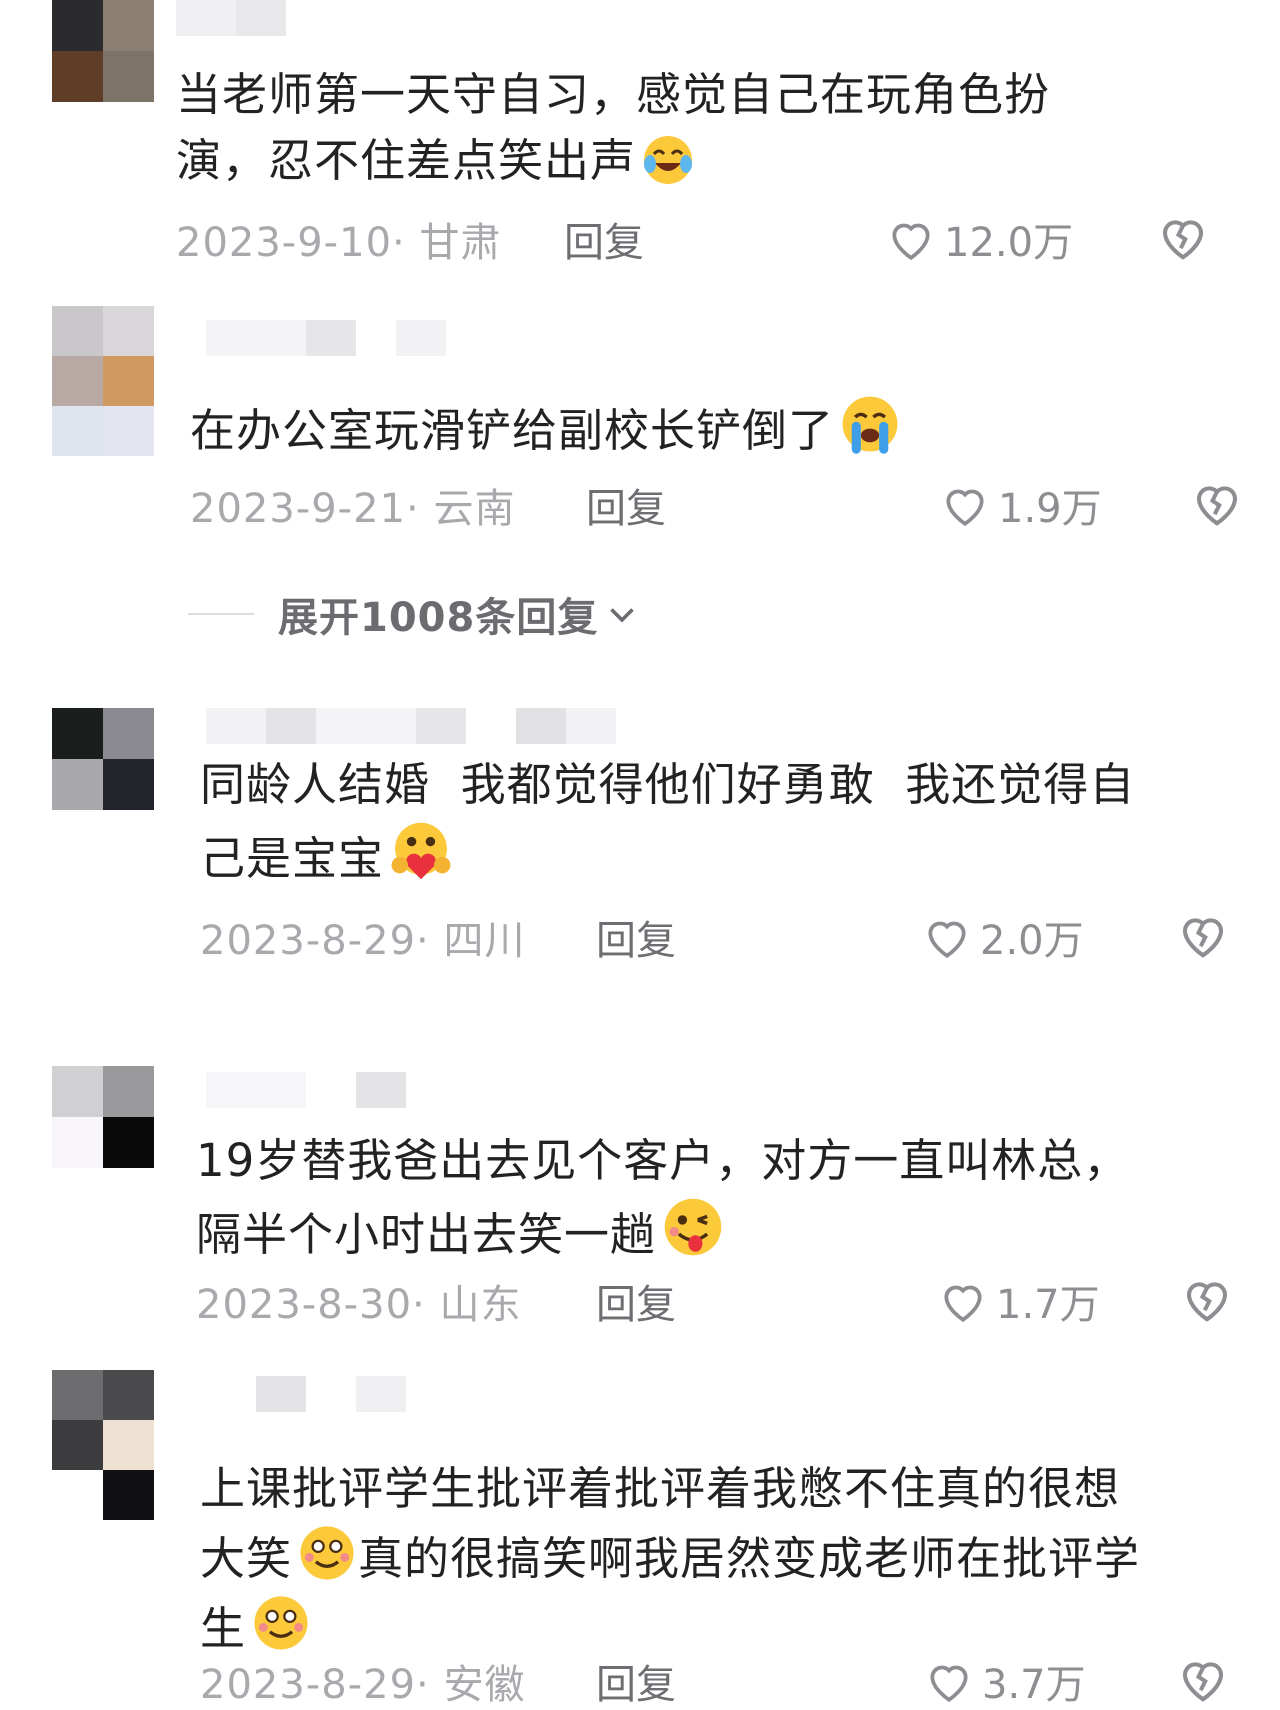  I want to click on like-button: 2.0万, so click(1003, 937).